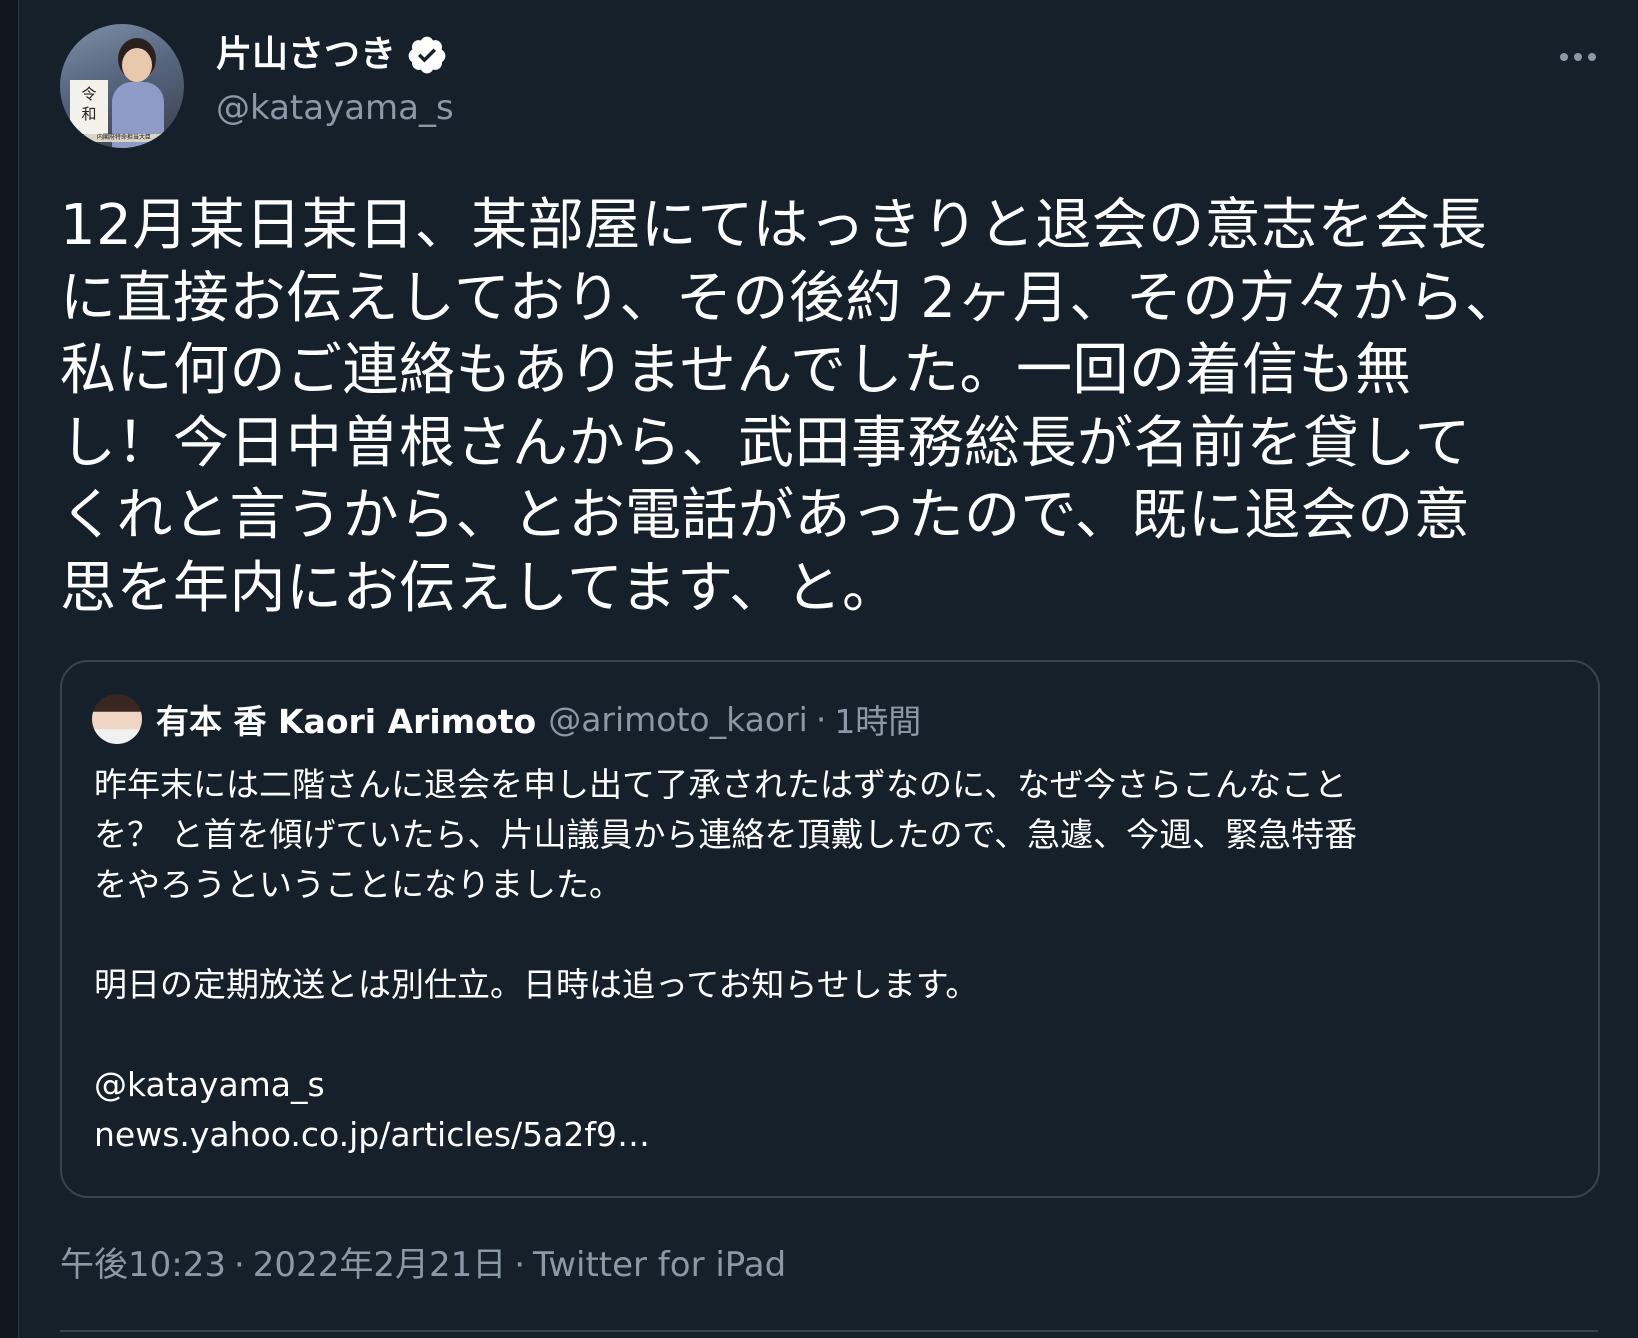  I want to click on more-options-icon, so click(1578, 57).